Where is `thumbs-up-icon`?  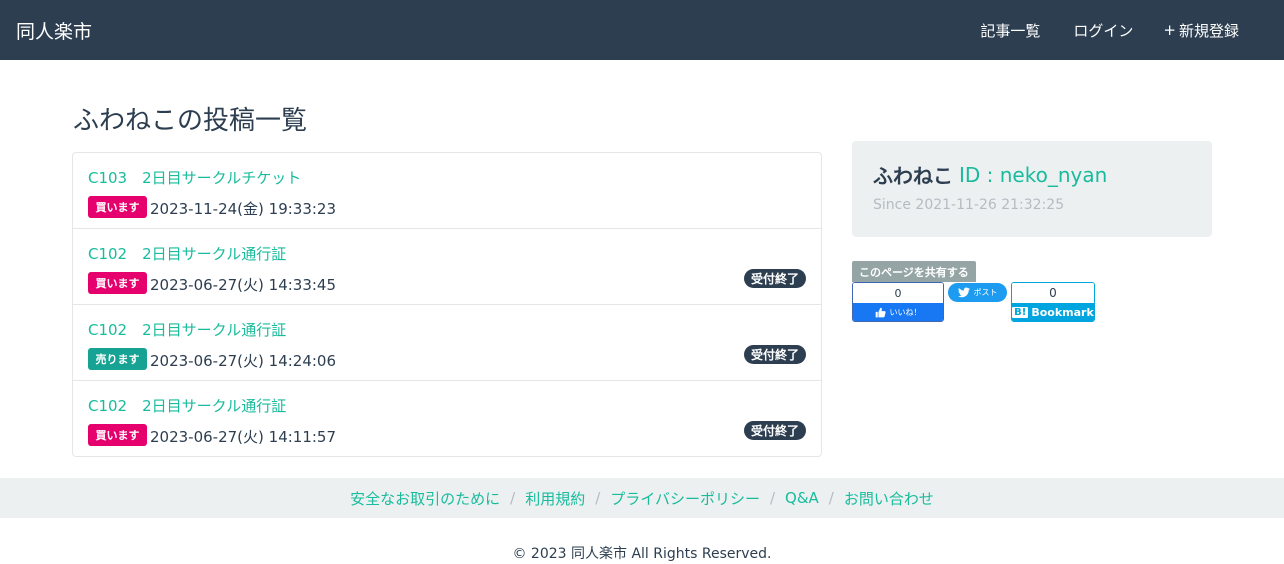
thumbs-up-icon is located at coordinates (880, 312).